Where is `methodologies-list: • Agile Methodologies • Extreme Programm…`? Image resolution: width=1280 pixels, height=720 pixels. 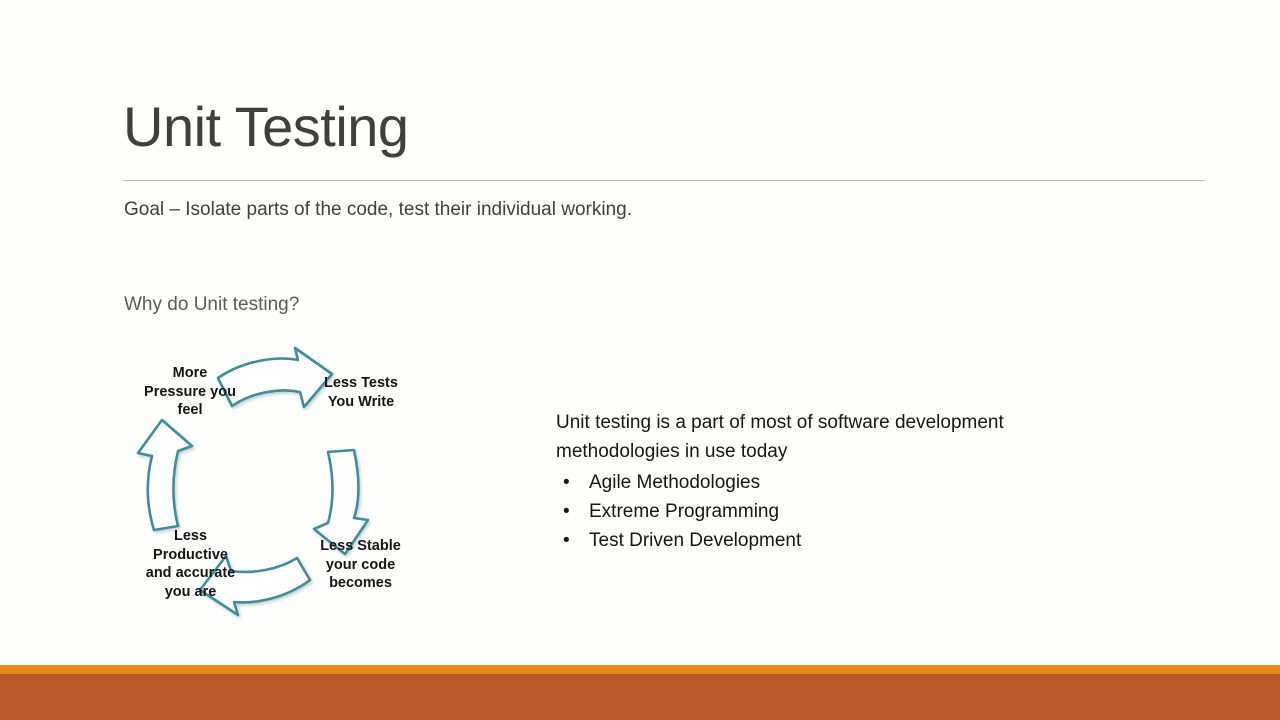 methodologies-list: • Agile Methodologies • Extreme Programm… is located at coordinates (836, 512).